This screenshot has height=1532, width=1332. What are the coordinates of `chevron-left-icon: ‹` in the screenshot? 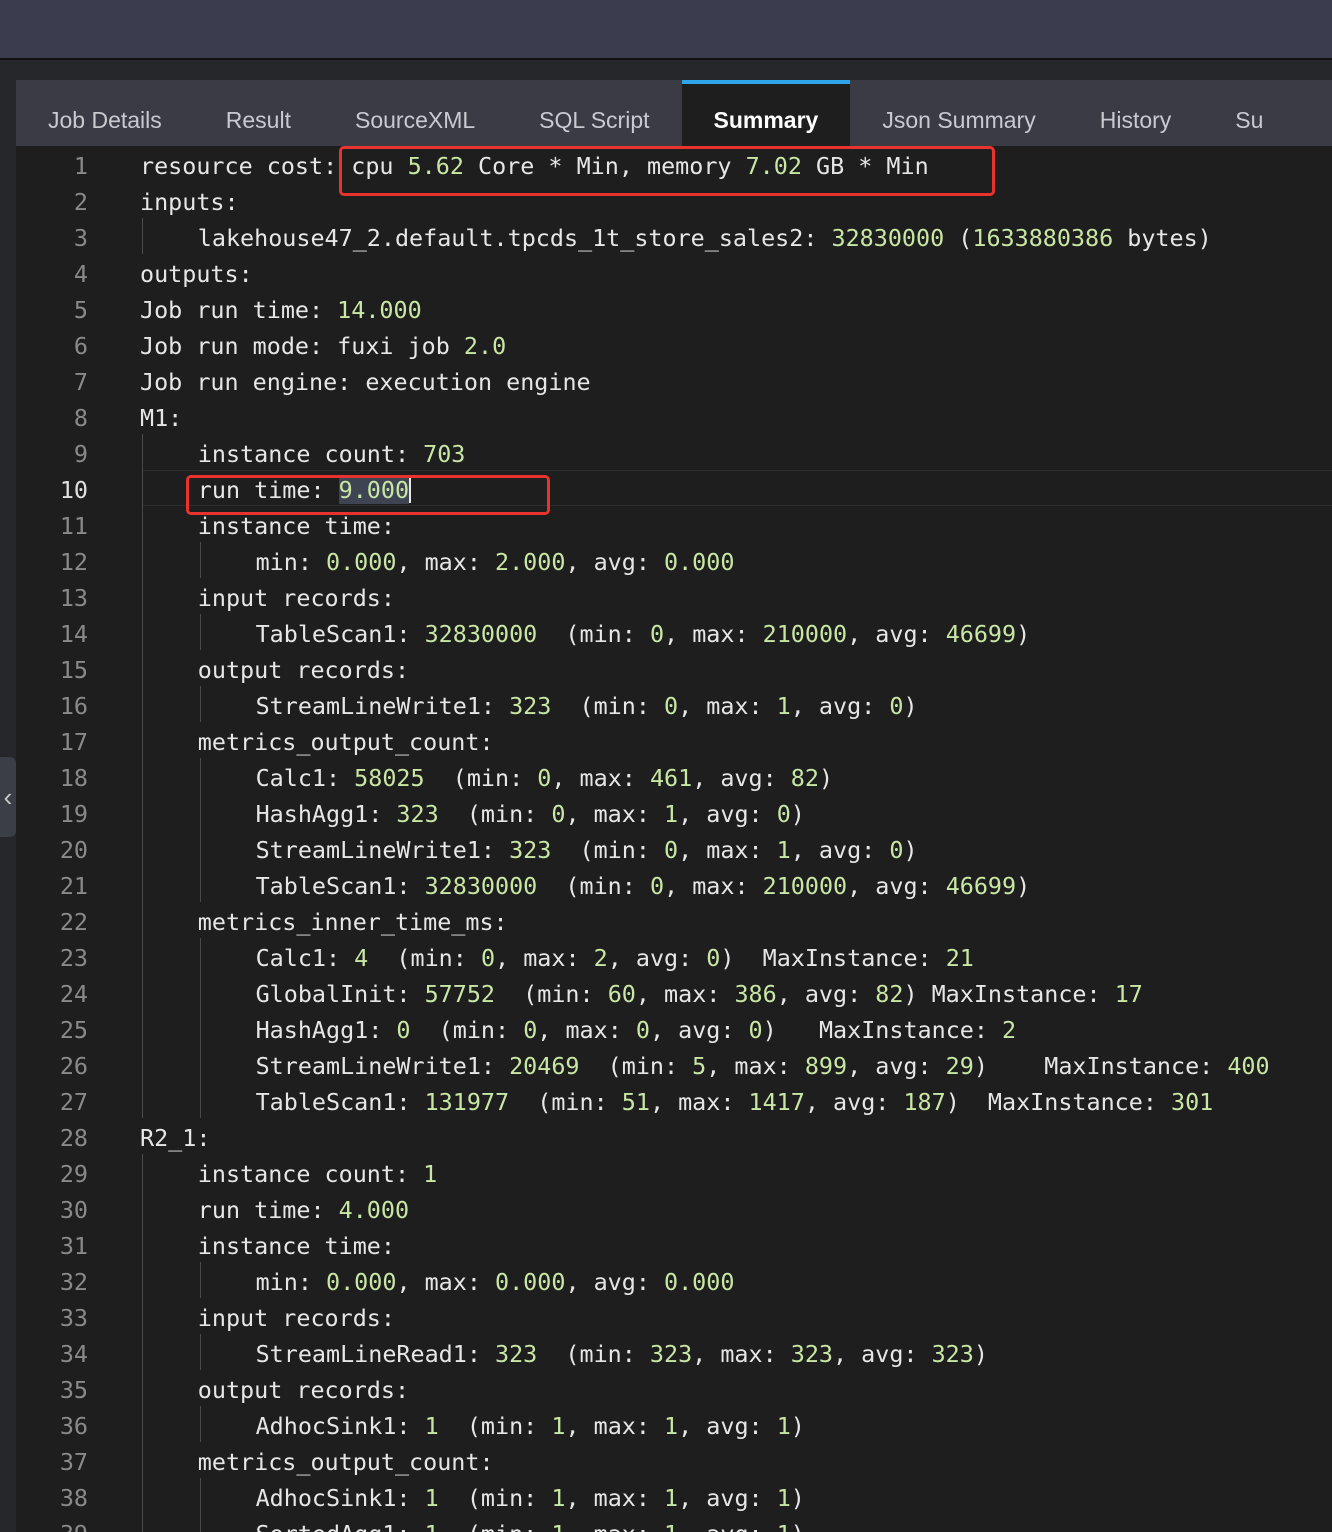 It's located at (8, 797).